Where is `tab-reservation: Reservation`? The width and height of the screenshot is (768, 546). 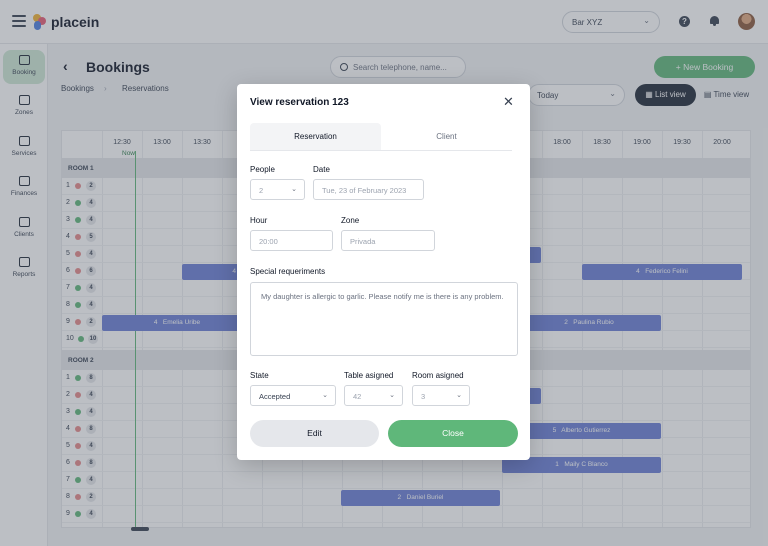
tab-reservation: Reservation is located at coordinates (315, 136).